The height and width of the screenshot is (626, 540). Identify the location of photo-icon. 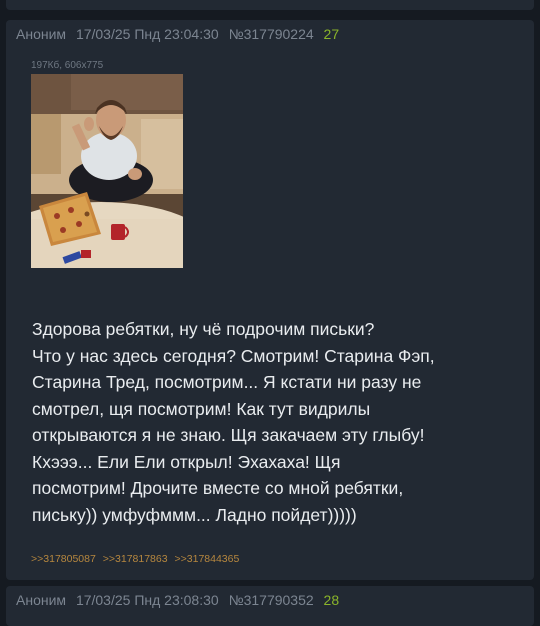
(107, 171).